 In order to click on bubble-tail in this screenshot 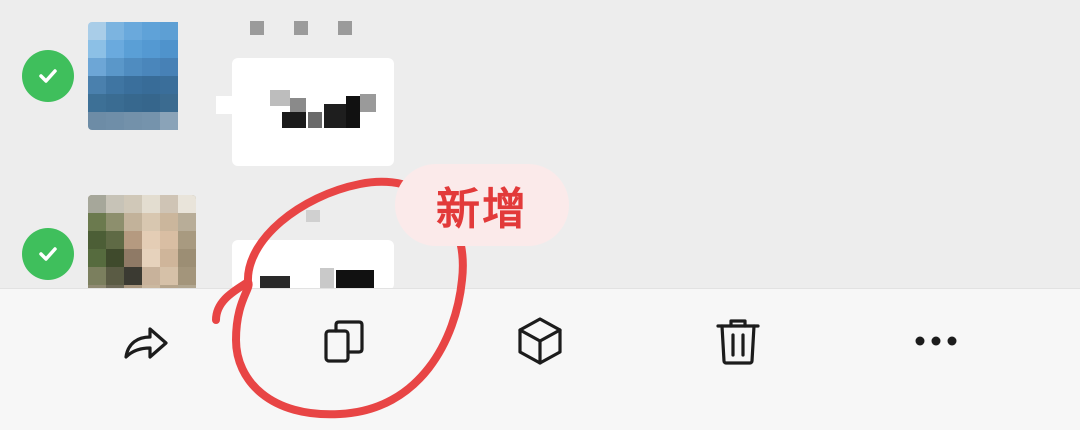, I will do `click(224, 105)`.